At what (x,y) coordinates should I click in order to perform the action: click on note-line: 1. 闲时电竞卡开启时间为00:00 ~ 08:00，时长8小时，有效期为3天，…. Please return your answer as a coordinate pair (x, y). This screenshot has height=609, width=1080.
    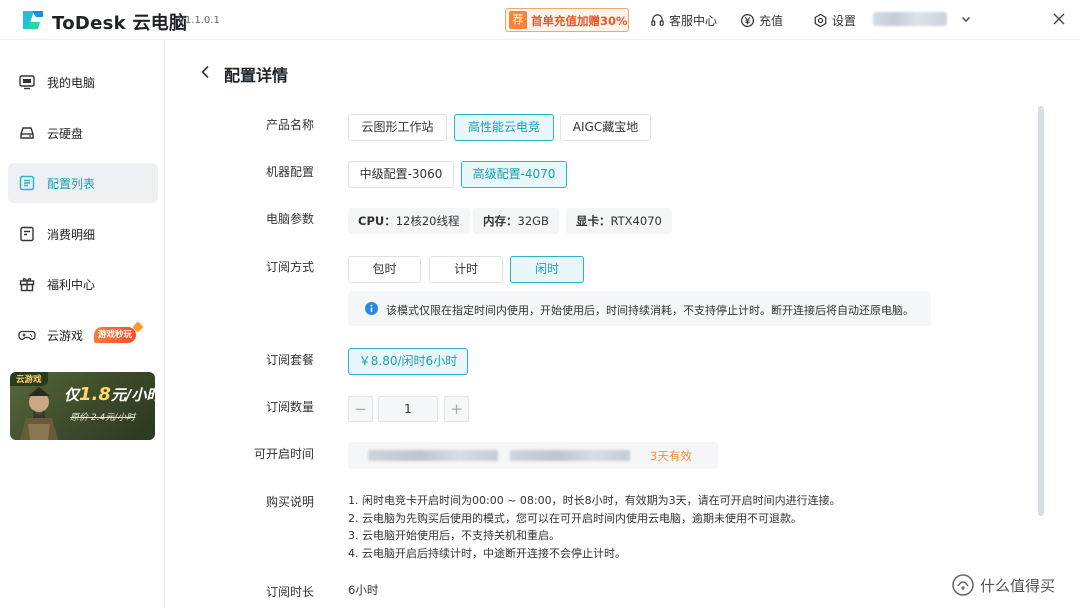
    Looking at the image, I should click on (594, 500).